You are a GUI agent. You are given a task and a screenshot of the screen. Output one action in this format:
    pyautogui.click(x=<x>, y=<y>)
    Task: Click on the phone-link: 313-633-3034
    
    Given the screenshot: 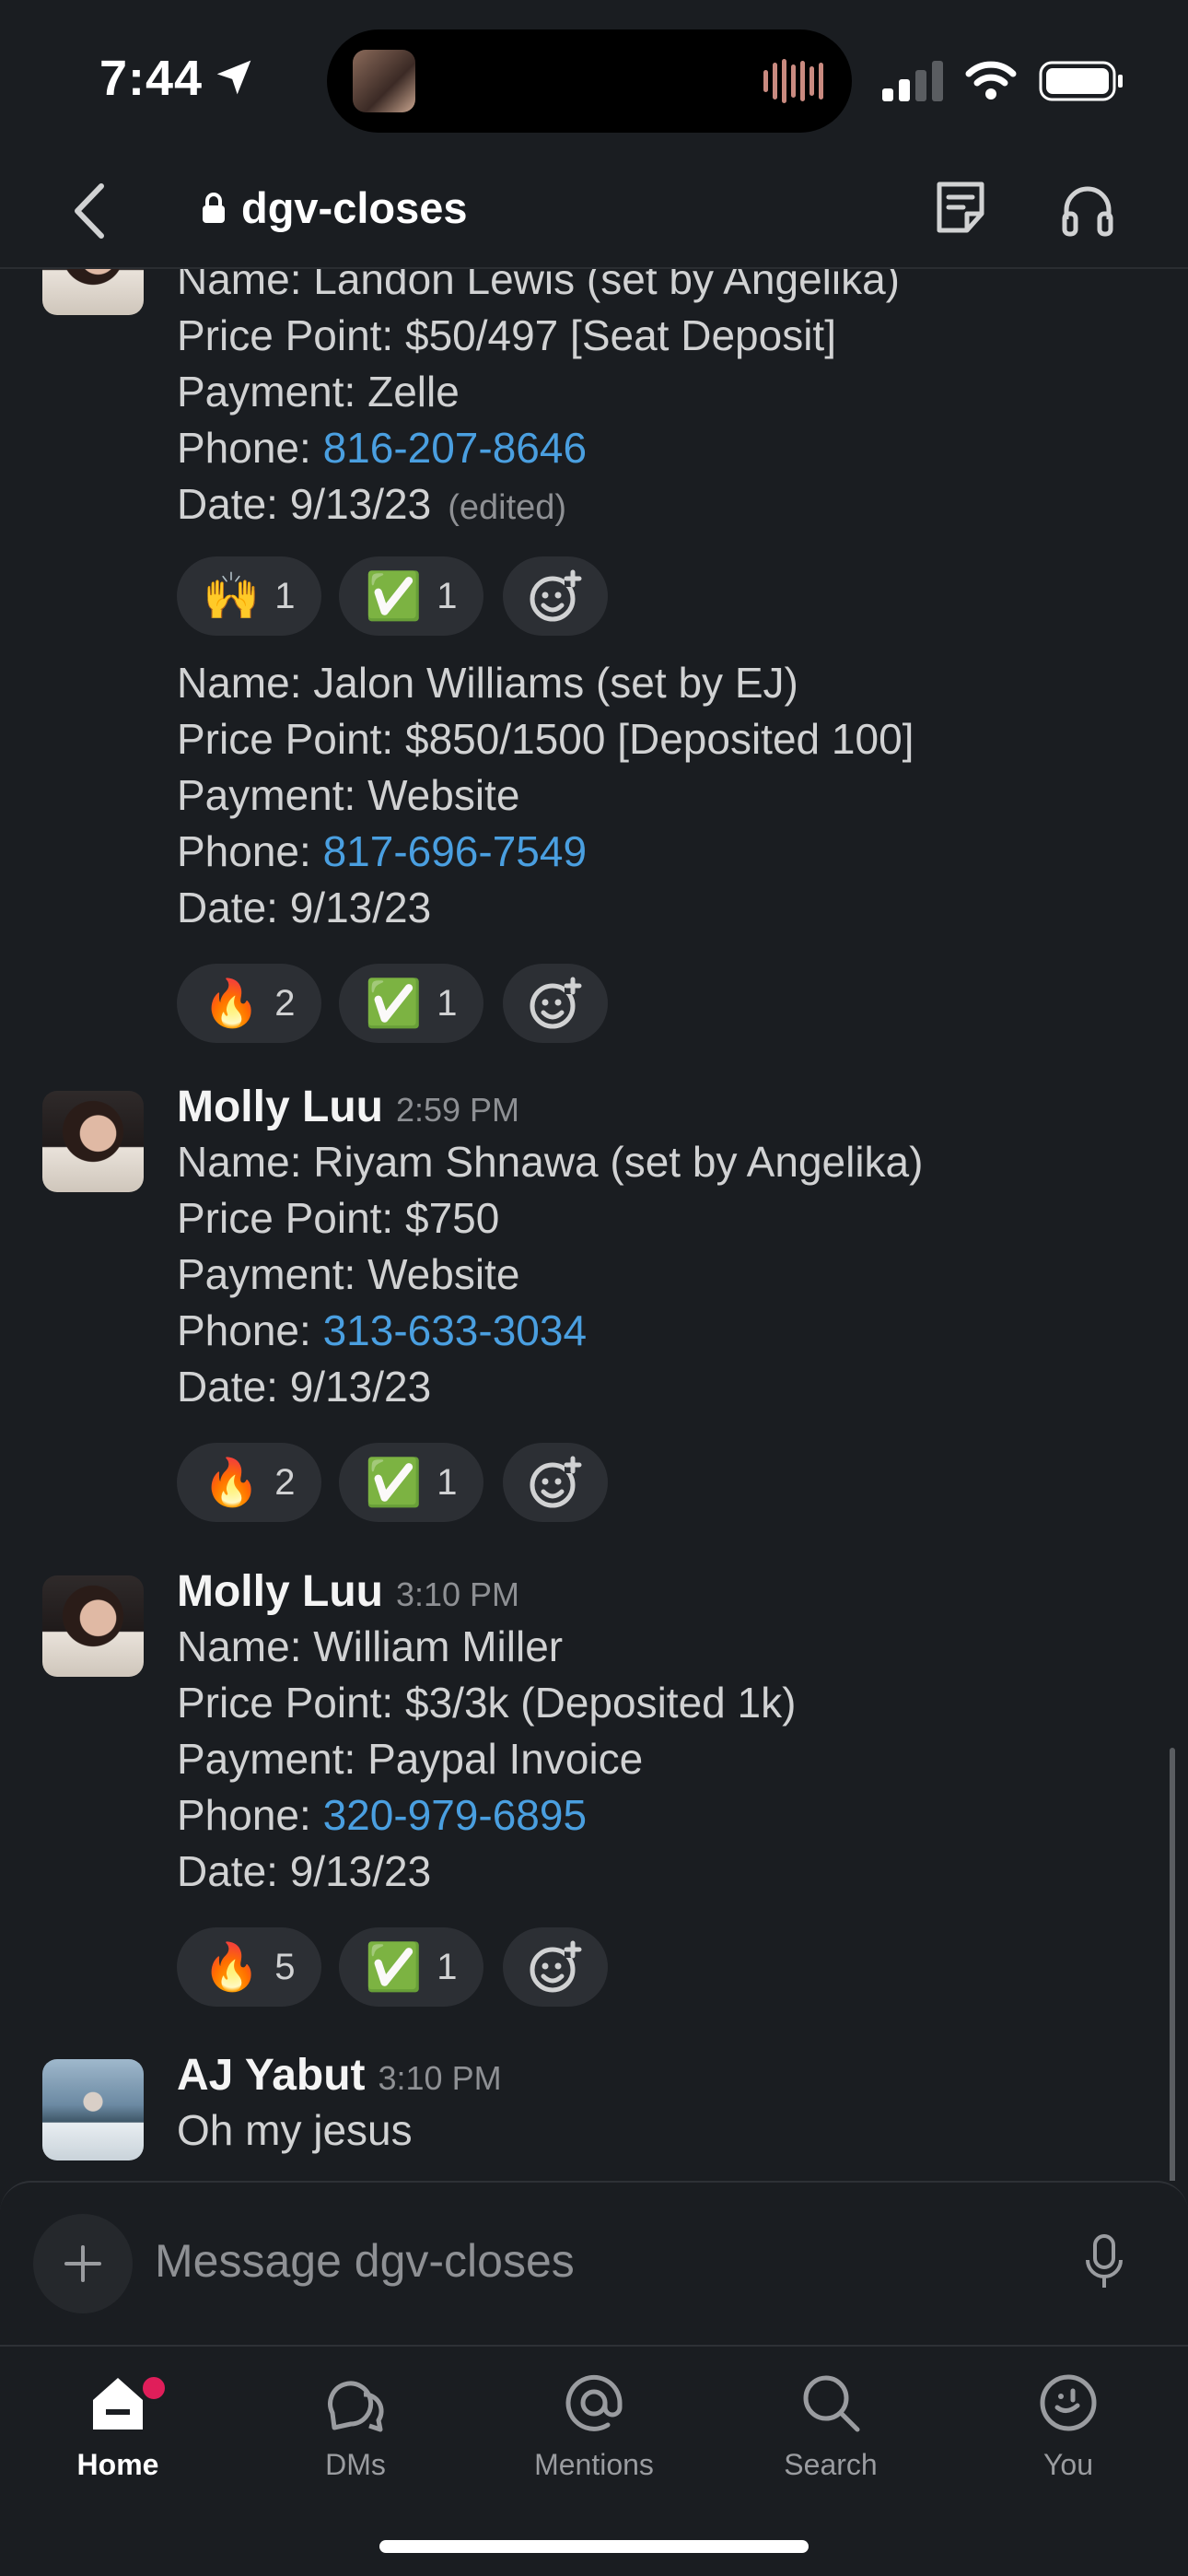 What is the action you would take?
    pyautogui.click(x=455, y=1330)
    